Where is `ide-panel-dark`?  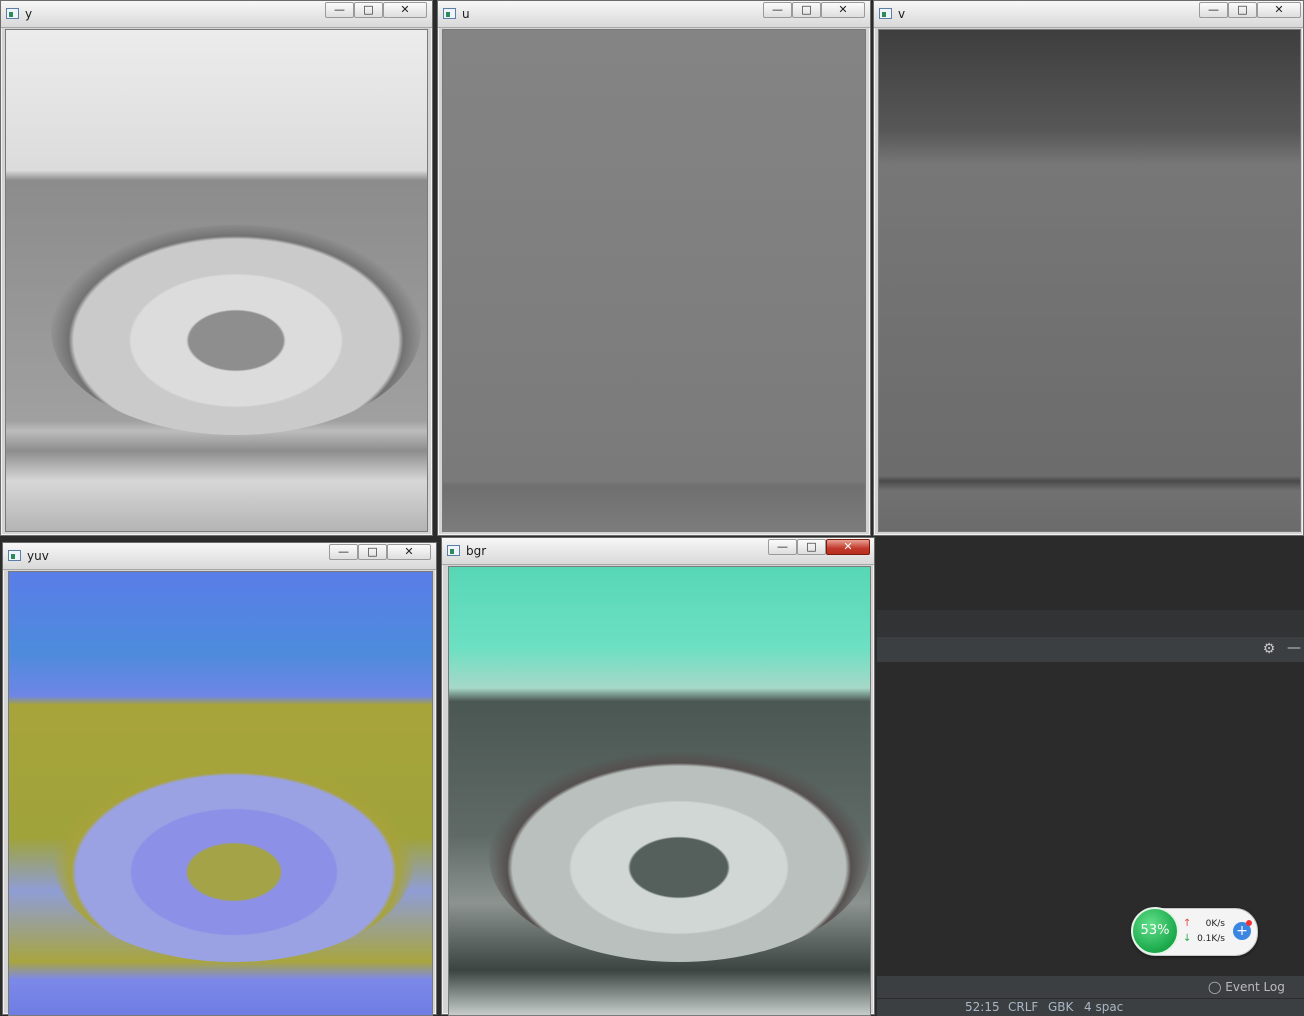
ide-panel-dark is located at coordinates (1090, 575).